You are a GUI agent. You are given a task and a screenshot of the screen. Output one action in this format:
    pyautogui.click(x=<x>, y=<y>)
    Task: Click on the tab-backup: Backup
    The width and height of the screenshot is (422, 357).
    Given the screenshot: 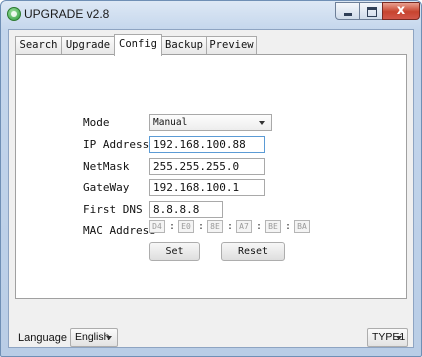 What is the action you would take?
    pyautogui.click(x=184, y=45)
    